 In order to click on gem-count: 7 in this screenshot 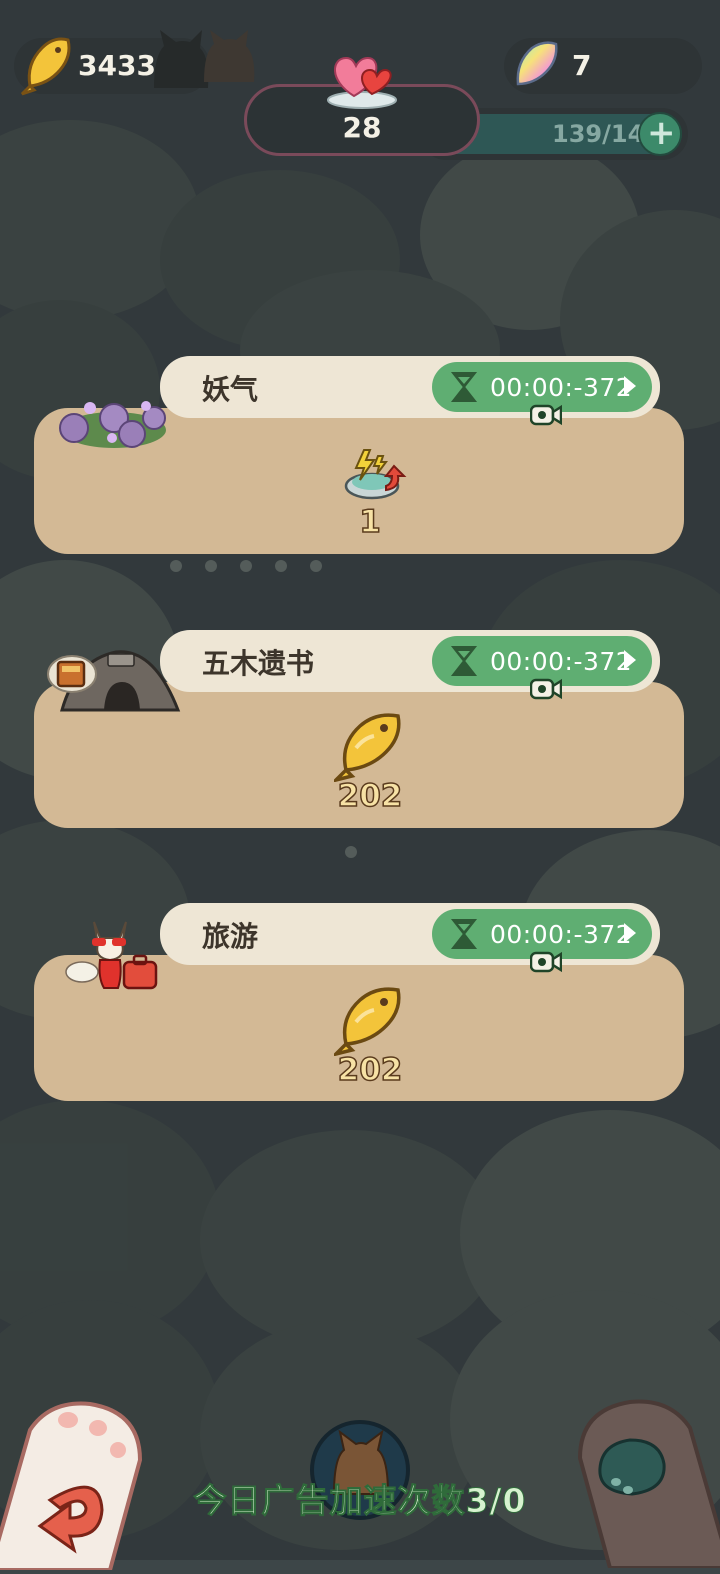, I will do `click(582, 65)`.